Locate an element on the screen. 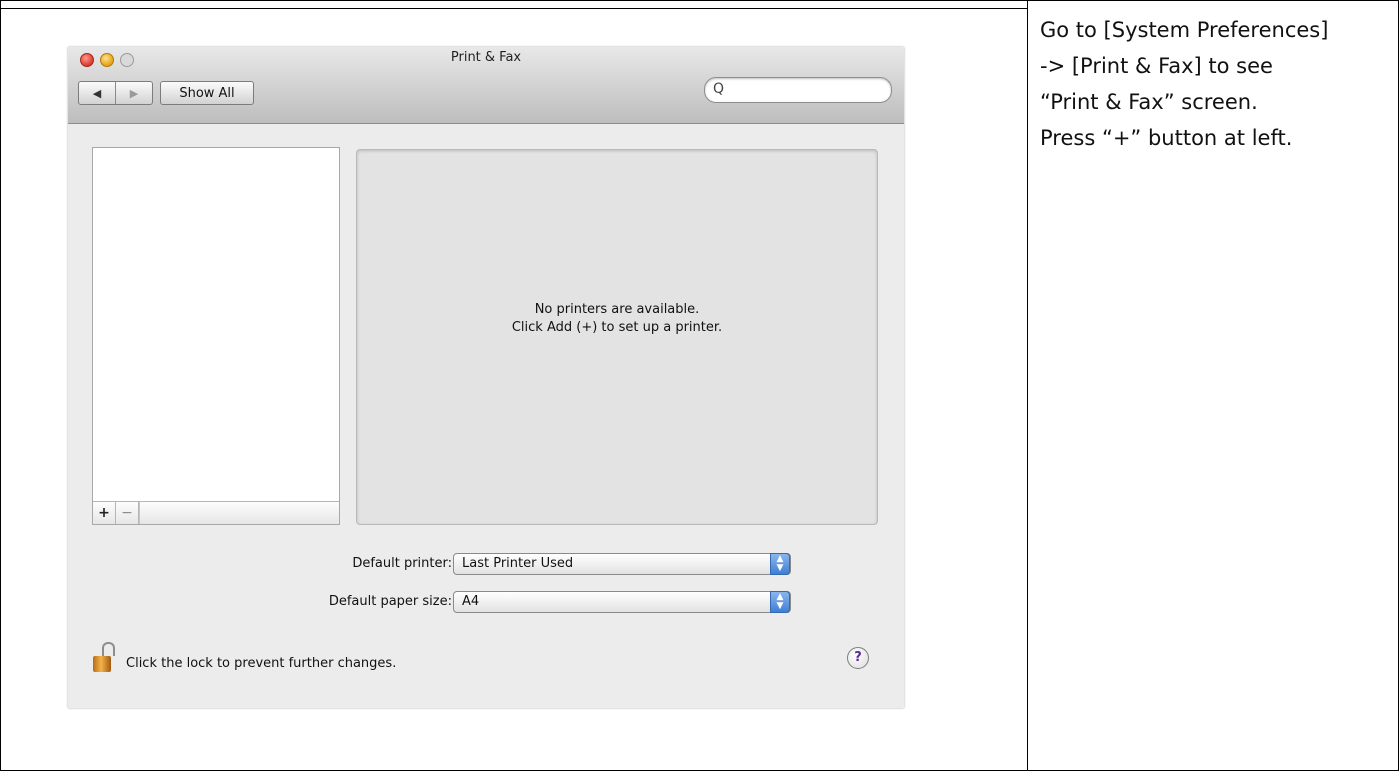  back-button: ◀ is located at coordinates (97, 93).